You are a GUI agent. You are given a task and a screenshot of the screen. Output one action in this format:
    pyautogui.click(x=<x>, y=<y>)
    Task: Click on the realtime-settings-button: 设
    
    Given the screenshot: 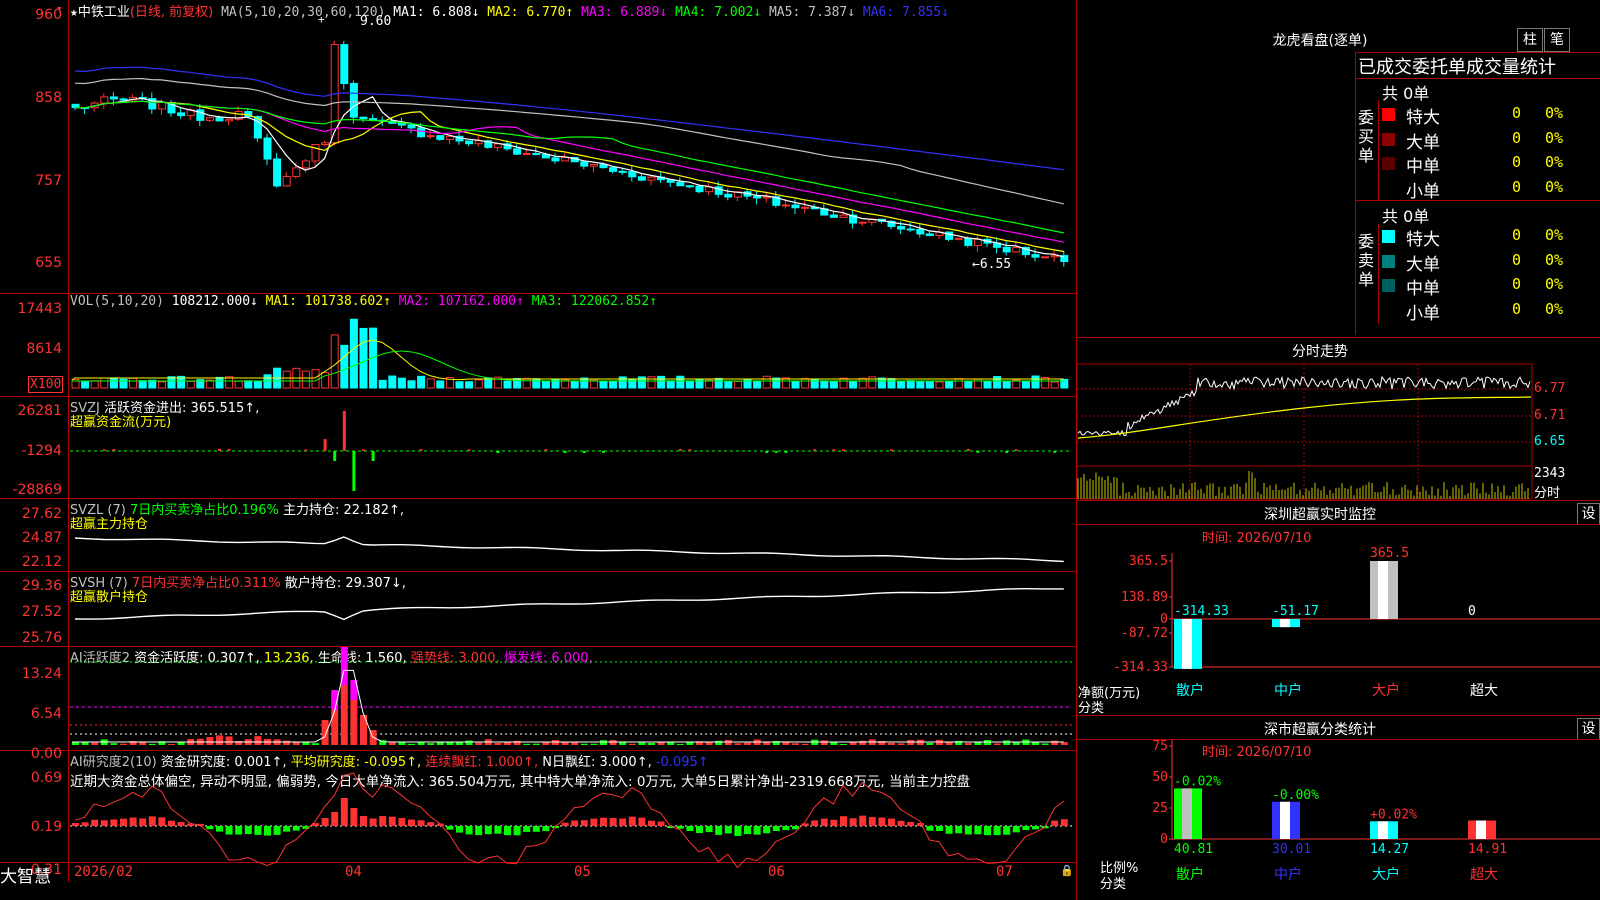 What is the action you would take?
    pyautogui.click(x=1588, y=514)
    